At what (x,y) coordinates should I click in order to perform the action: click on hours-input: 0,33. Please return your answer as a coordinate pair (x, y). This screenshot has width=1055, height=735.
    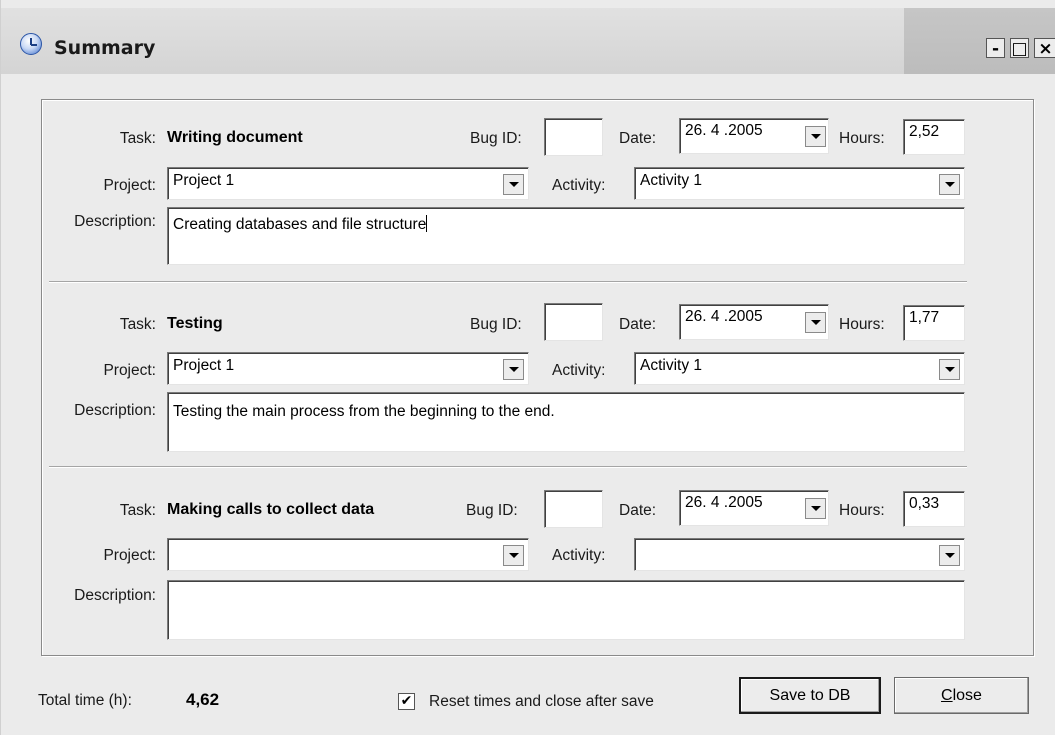
    Looking at the image, I should click on (934, 509).